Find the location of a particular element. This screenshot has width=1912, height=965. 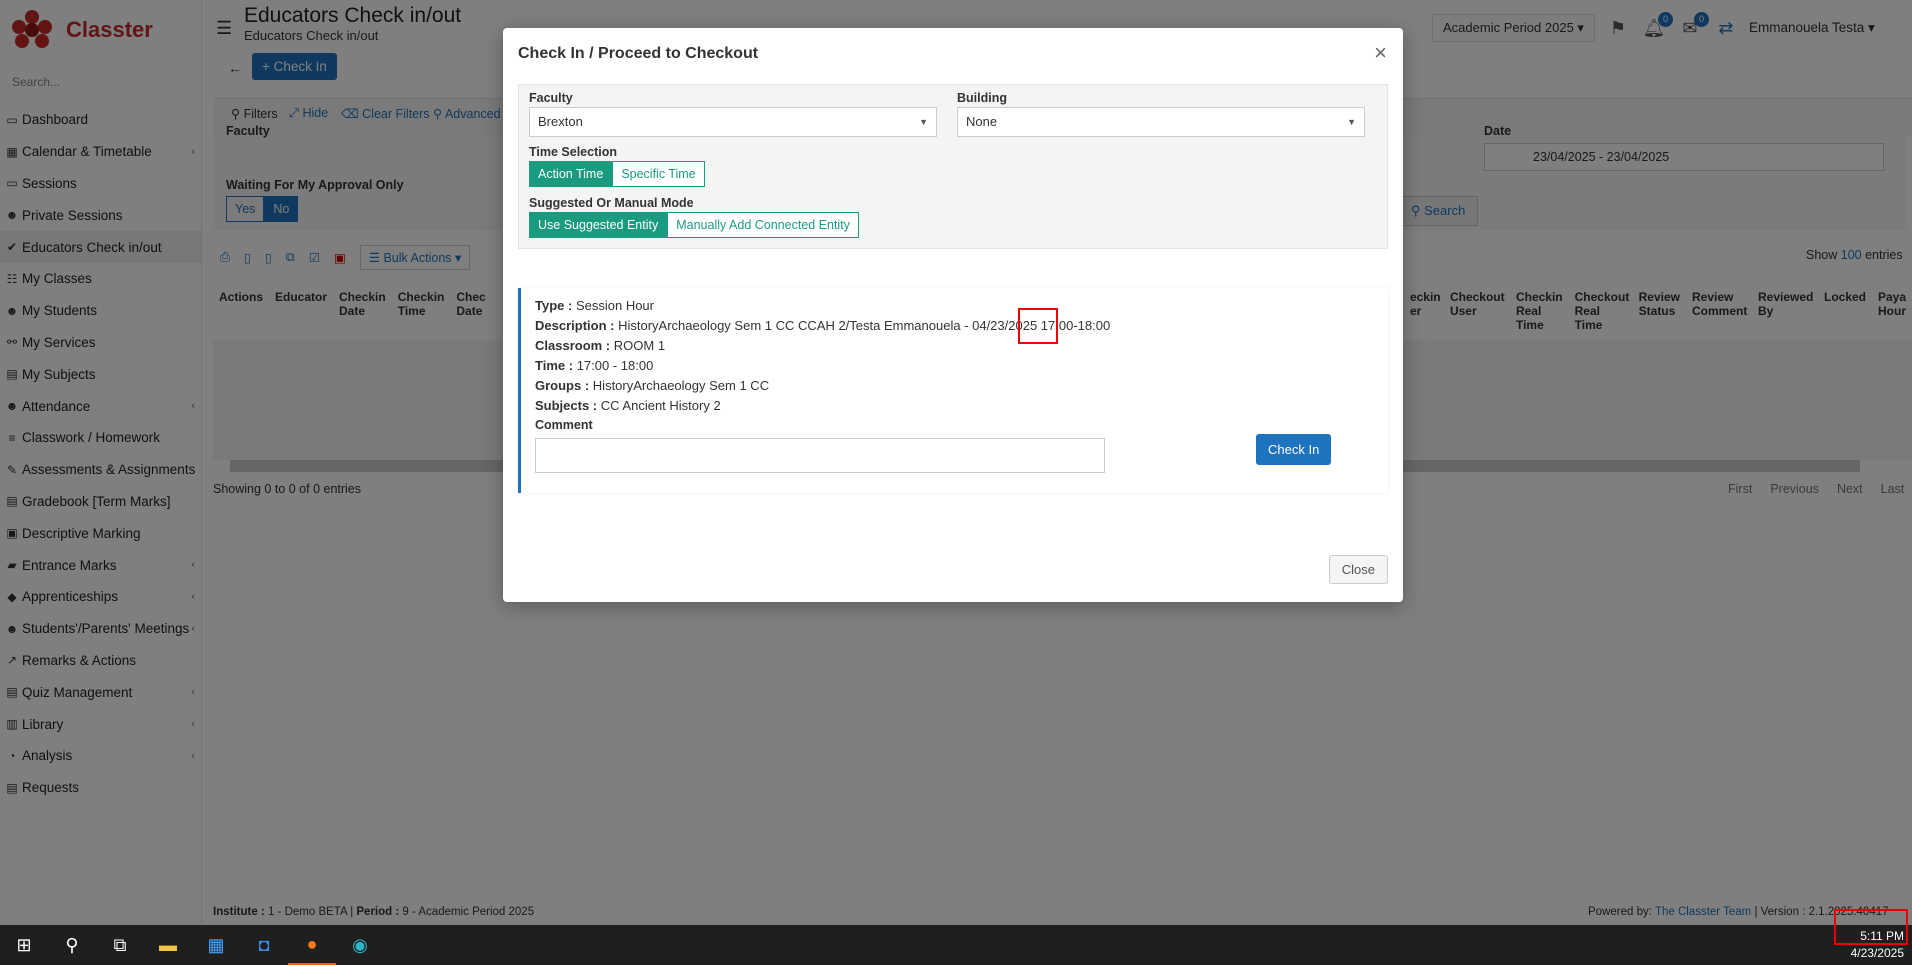

file-explorer-icon: ▬ is located at coordinates (168, 945).